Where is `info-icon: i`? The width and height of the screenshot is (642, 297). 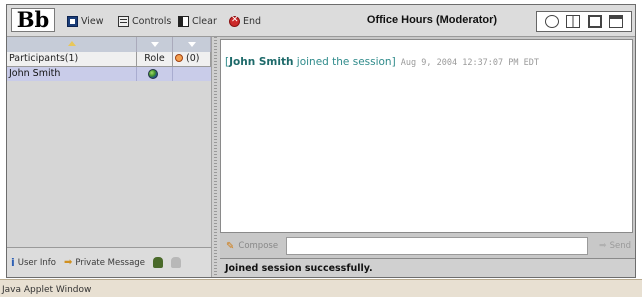 info-icon: i is located at coordinates (13, 262).